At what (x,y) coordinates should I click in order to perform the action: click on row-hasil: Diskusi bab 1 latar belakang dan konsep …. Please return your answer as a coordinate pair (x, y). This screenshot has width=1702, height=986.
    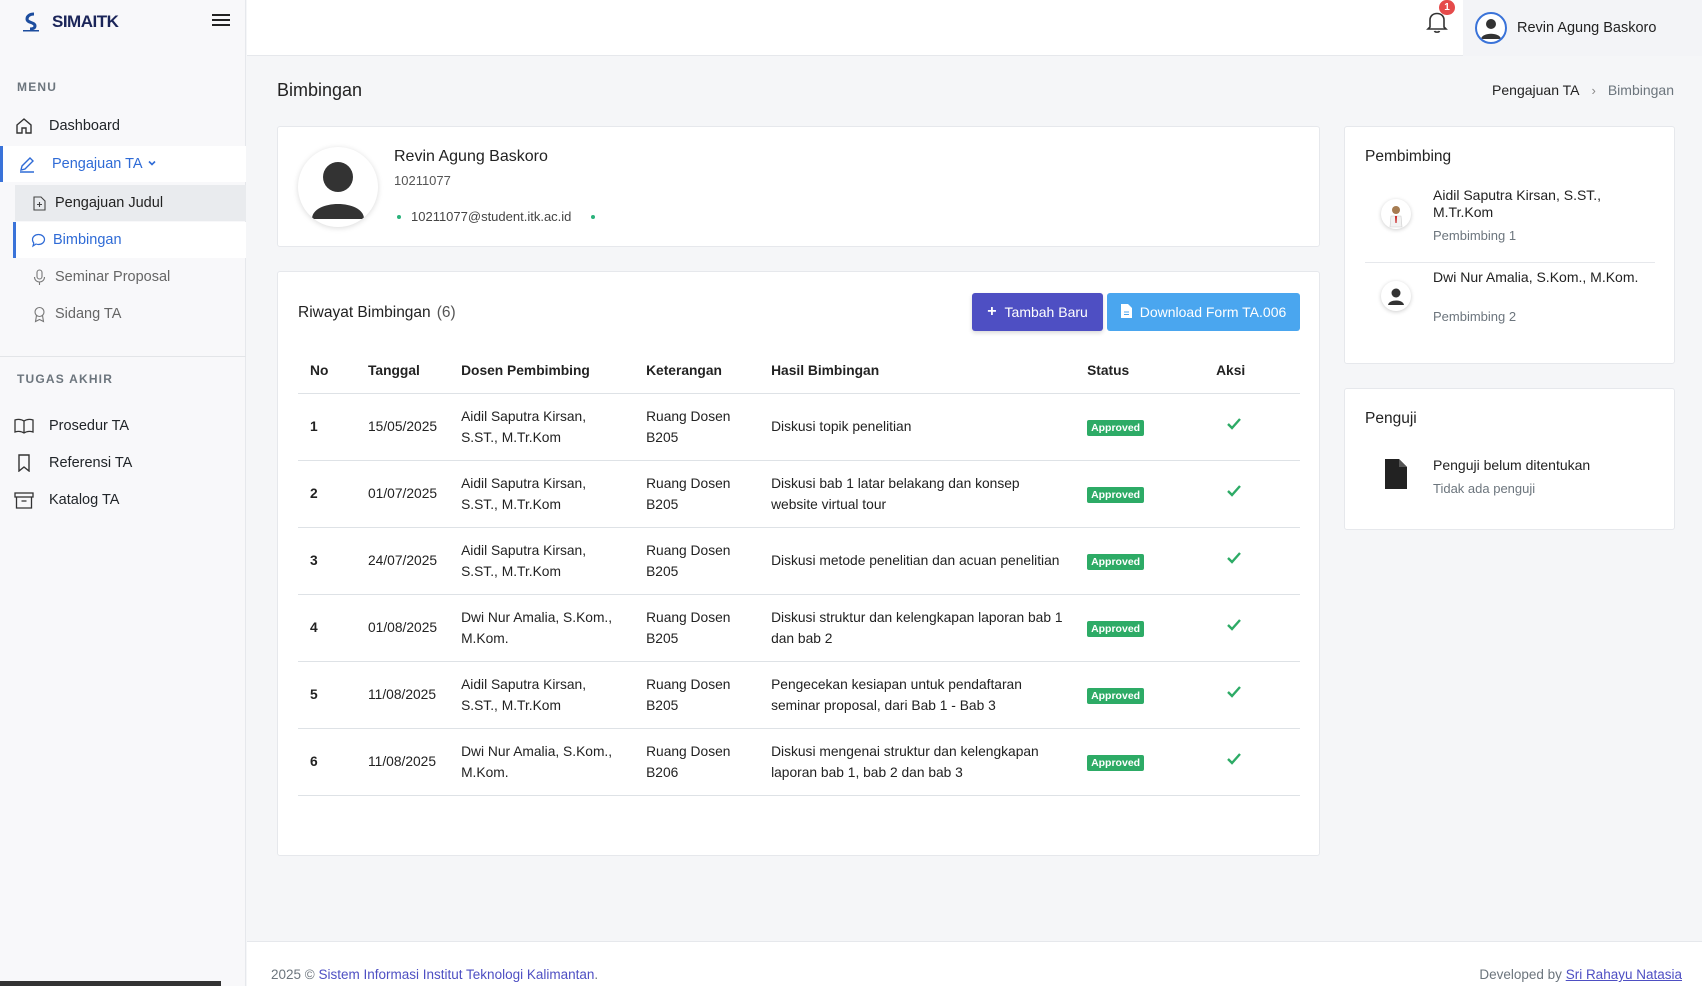
    Looking at the image, I should click on (917, 494).